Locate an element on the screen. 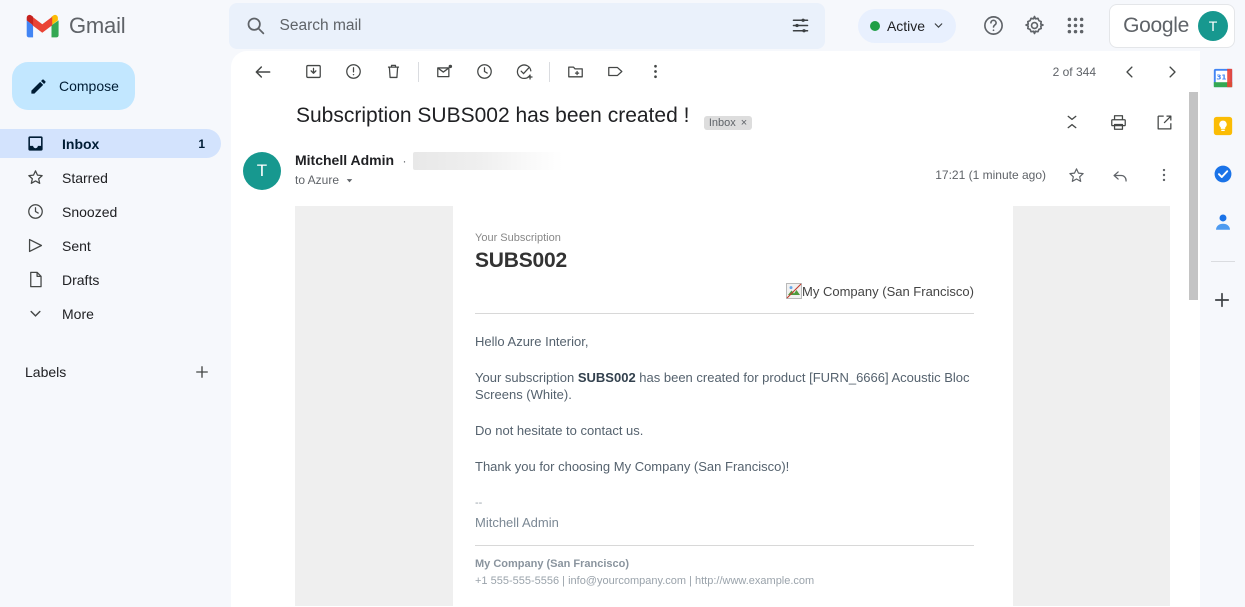  report-spam-button is located at coordinates (353, 72).